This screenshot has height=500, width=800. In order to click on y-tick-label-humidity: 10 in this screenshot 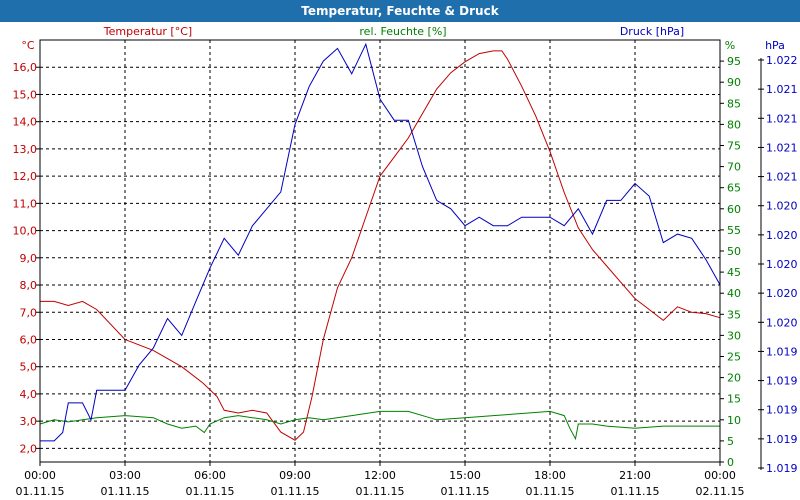, I will do `click(734, 420)`.